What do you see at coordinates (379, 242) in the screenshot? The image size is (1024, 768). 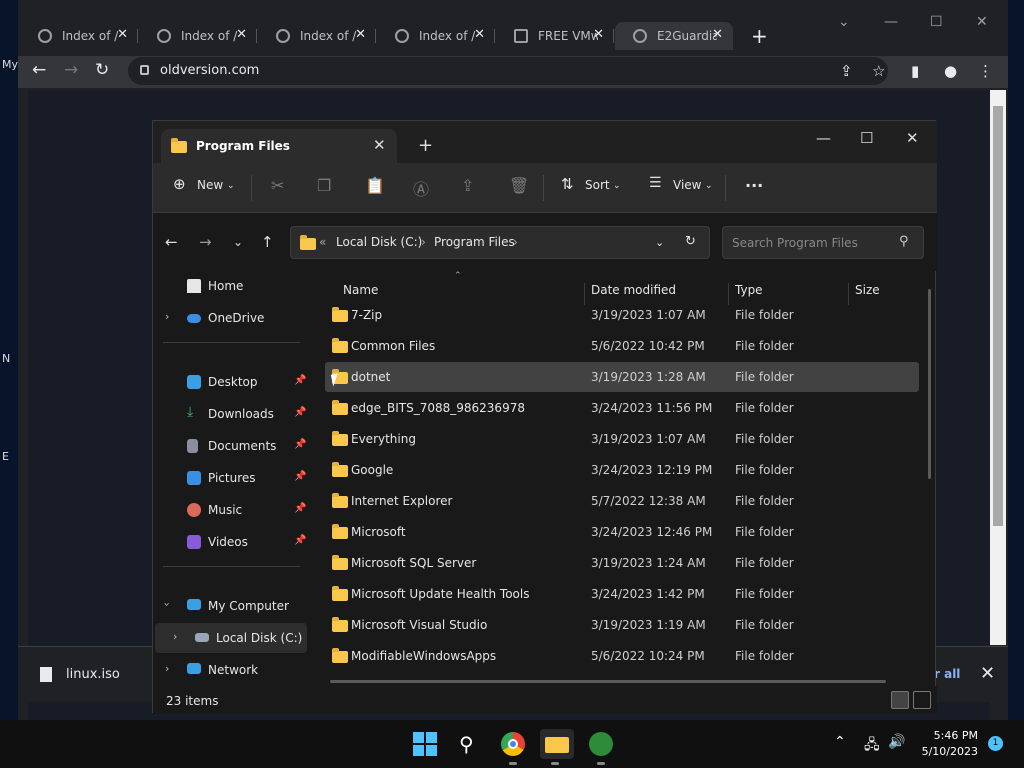 I see `breadcrumb-item: Local Disk (C:)` at bounding box center [379, 242].